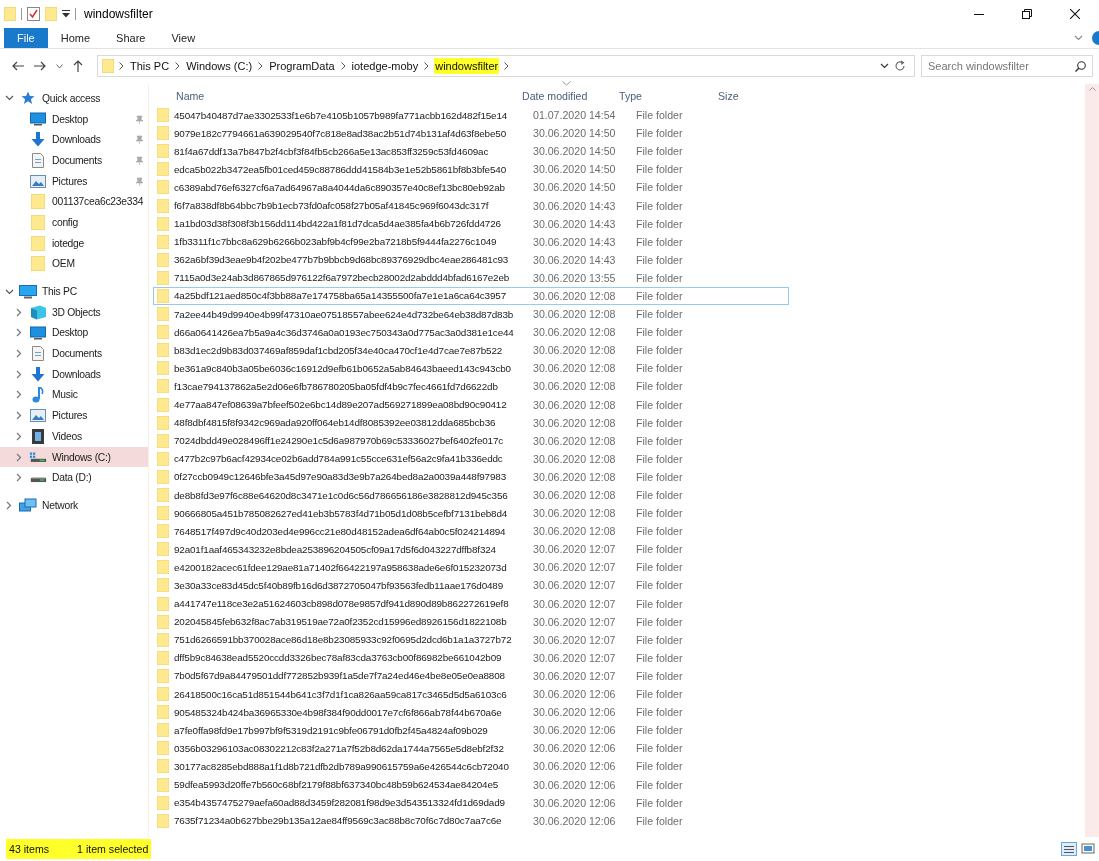  I want to click on chevron-down-icon, so click(9, 98).